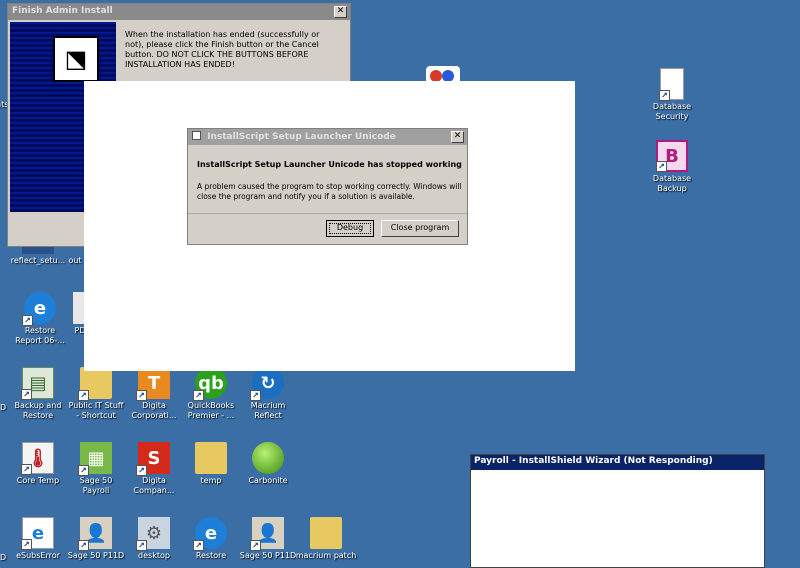 This screenshot has height=568, width=800. I want to click on gear-icon: ⚙ ↗, so click(153, 534).